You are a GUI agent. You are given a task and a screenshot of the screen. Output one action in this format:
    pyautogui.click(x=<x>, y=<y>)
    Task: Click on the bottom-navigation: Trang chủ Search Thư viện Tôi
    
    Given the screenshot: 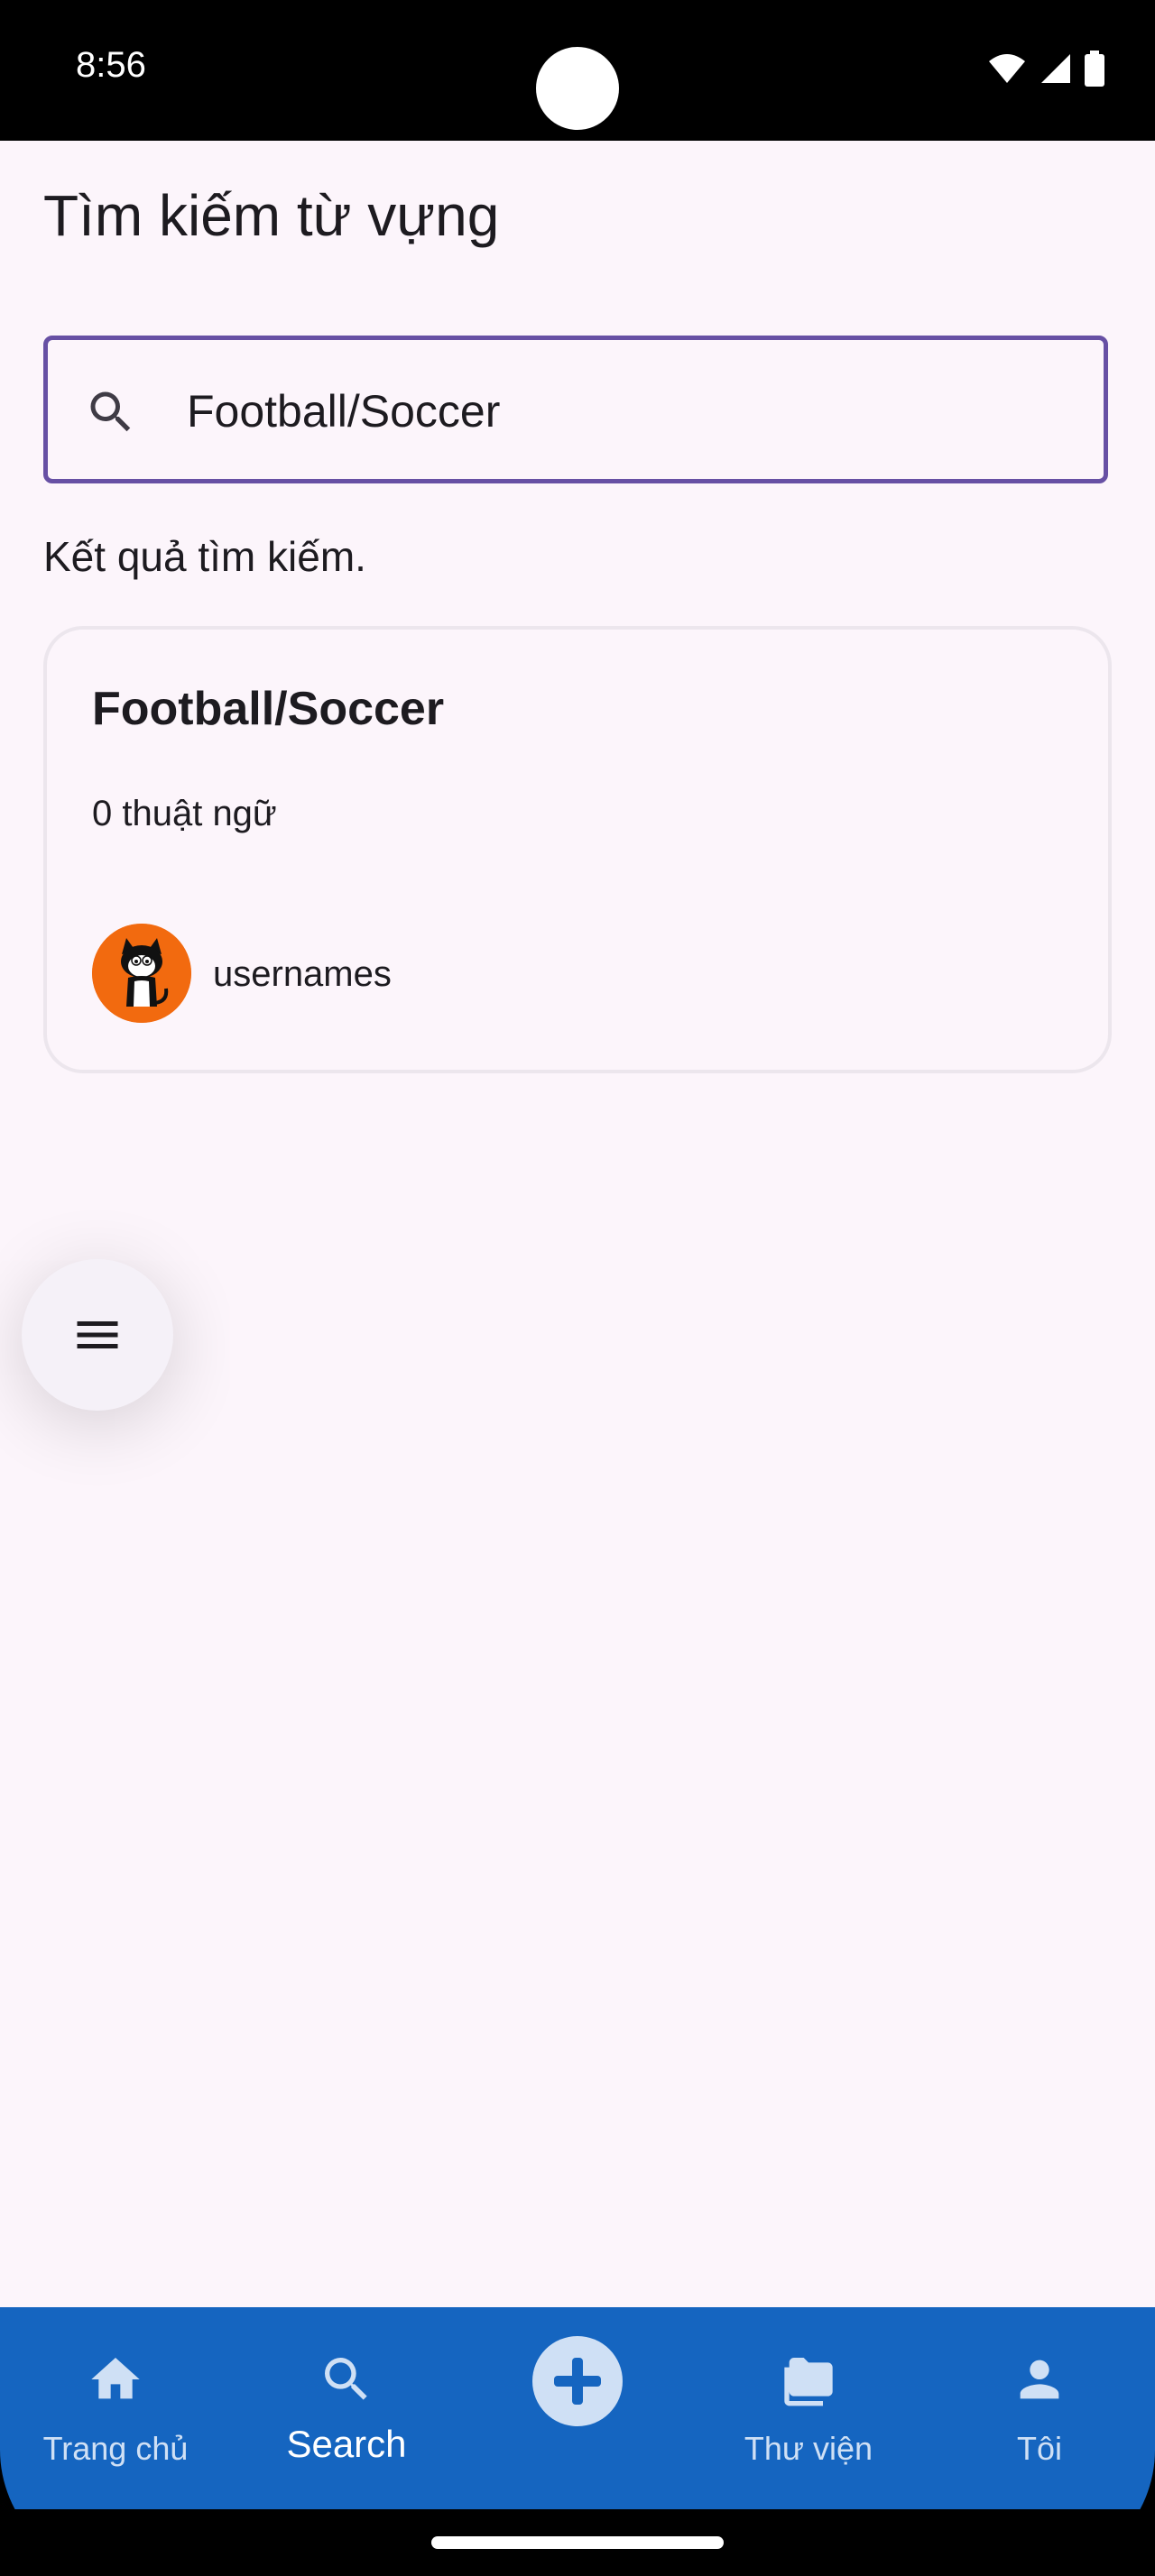 What is the action you would take?
    pyautogui.click(x=577, y=2408)
    